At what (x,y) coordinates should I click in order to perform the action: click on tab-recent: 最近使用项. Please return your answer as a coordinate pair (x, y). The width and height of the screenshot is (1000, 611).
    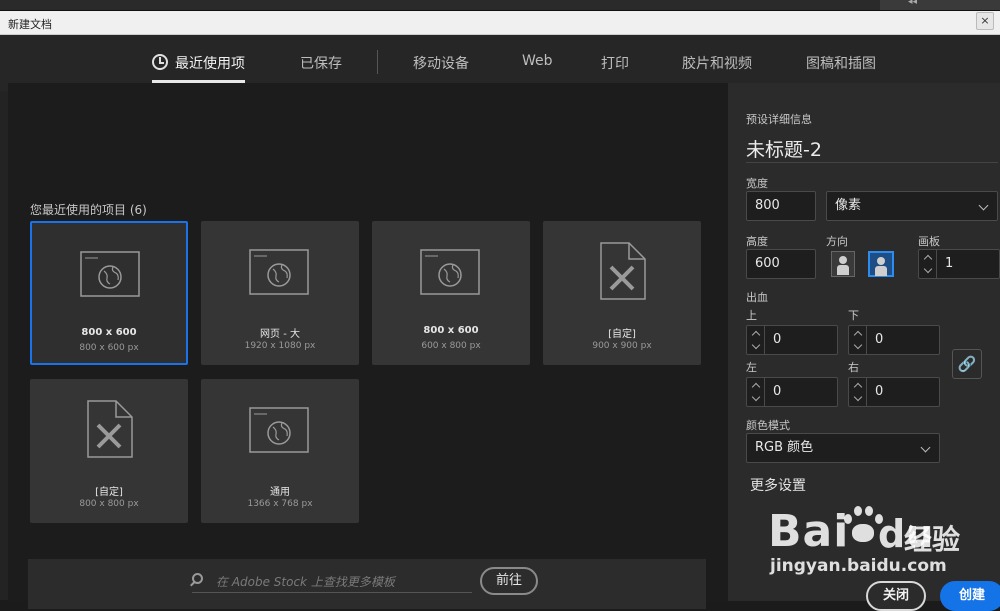
    Looking at the image, I should click on (198, 68).